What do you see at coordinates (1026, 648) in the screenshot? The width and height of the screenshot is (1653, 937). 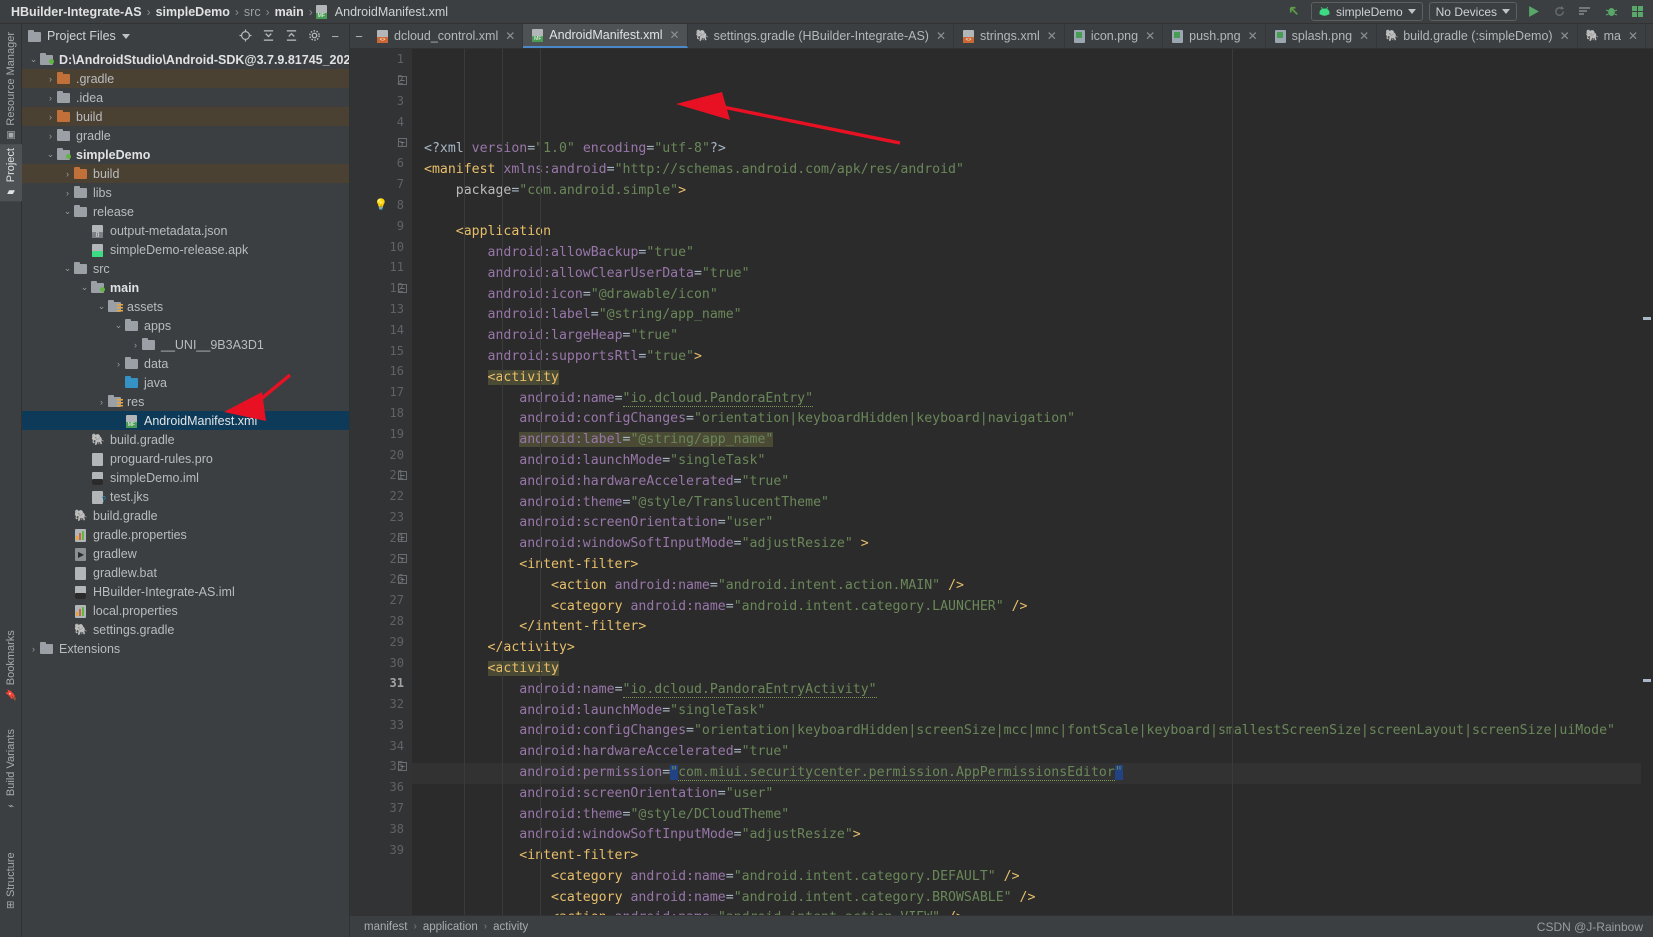 I see `code-line: </activity>` at bounding box center [1026, 648].